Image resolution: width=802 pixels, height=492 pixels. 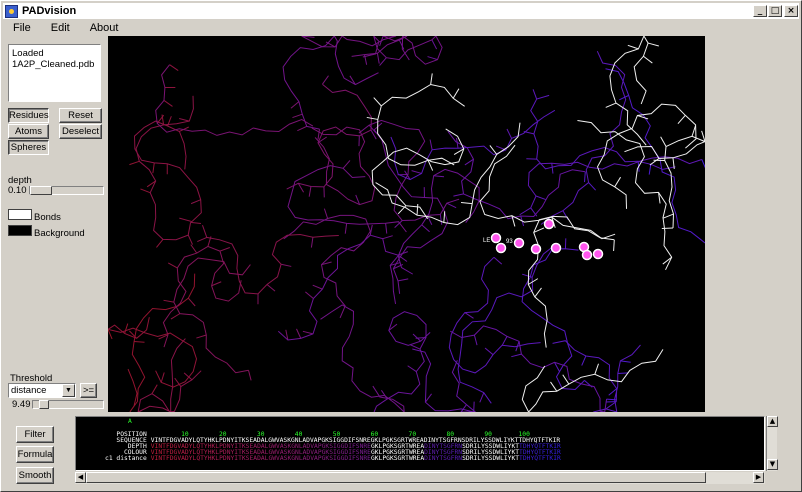 What do you see at coordinates (42, 390) in the screenshot?
I see `threshold-select: distance ▼` at bounding box center [42, 390].